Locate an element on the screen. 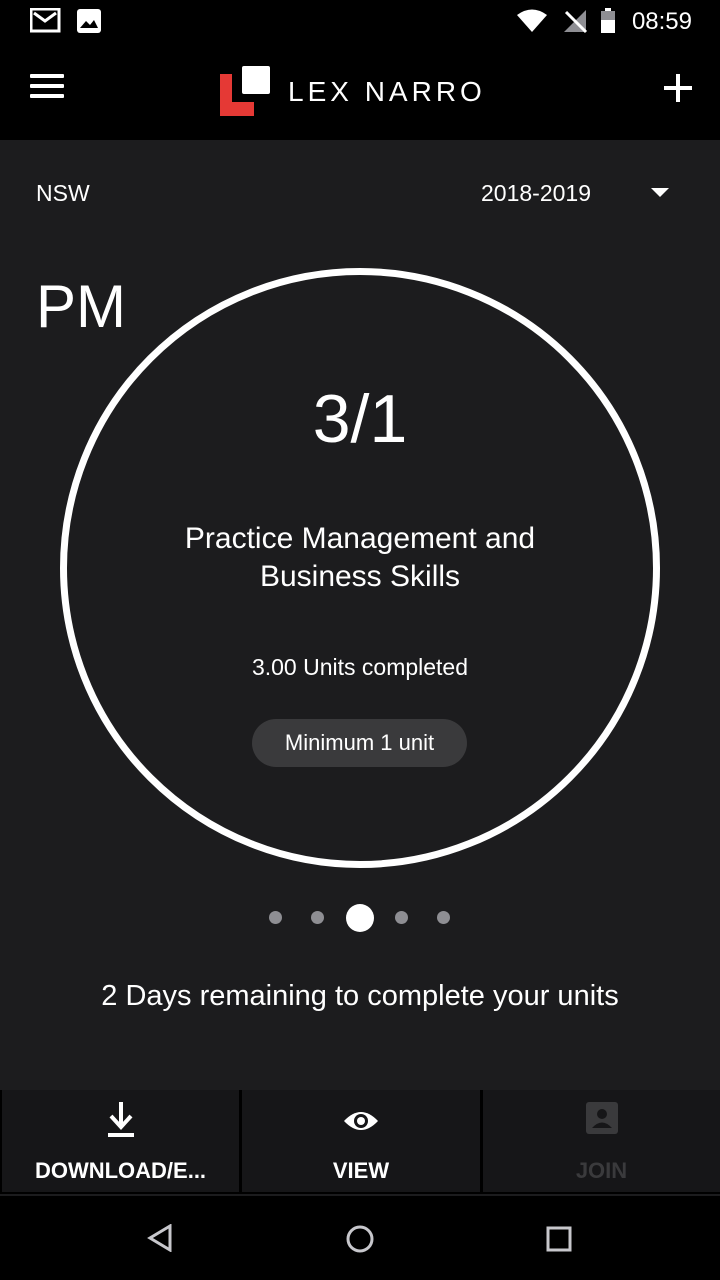  category-code: PM is located at coordinates (81, 306).